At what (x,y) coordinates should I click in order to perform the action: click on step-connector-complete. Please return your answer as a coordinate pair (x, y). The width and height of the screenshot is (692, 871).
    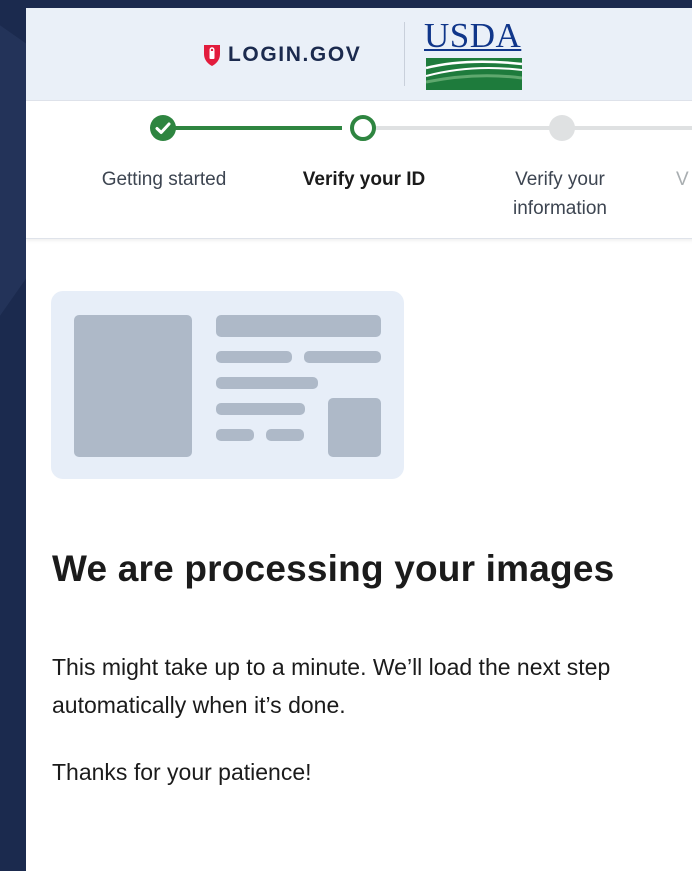
    Looking at the image, I should click on (252, 128).